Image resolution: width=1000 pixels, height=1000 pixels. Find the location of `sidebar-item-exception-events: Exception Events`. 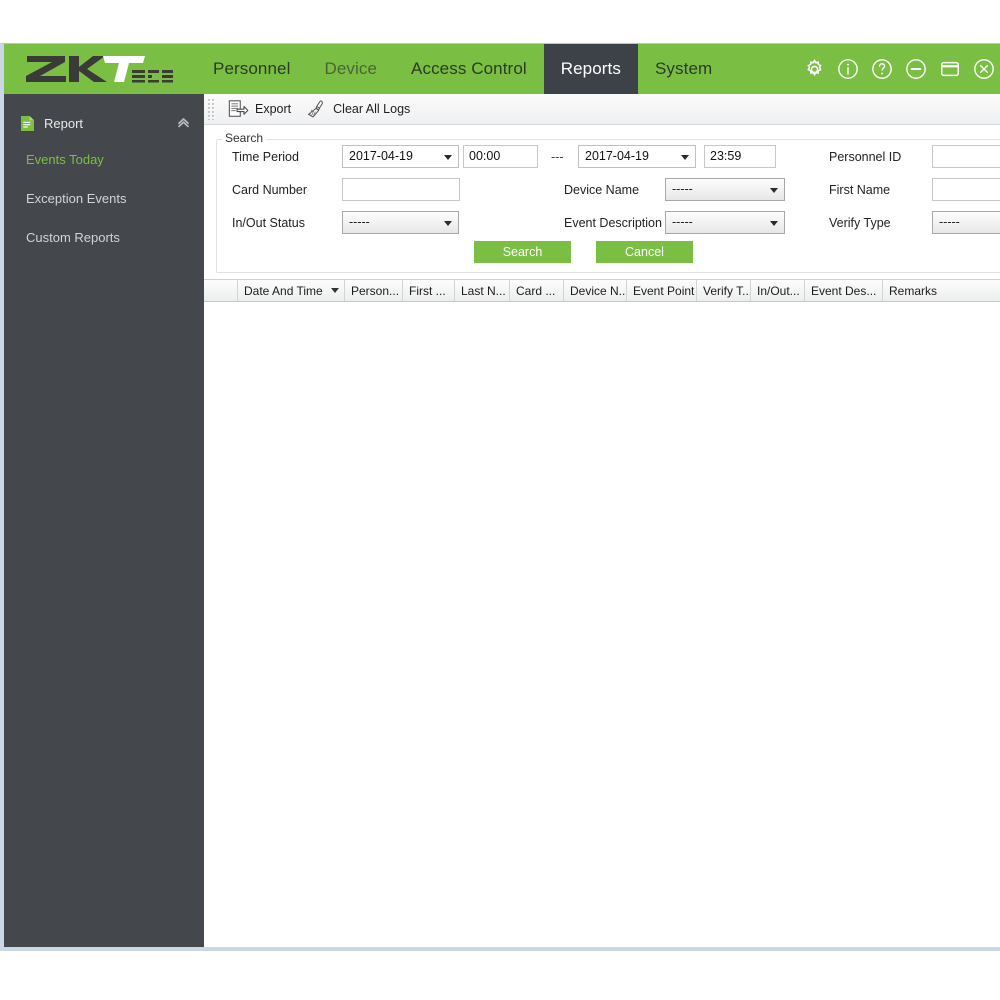

sidebar-item-exception-events: Exception Events is located at coordinates (104, 198).